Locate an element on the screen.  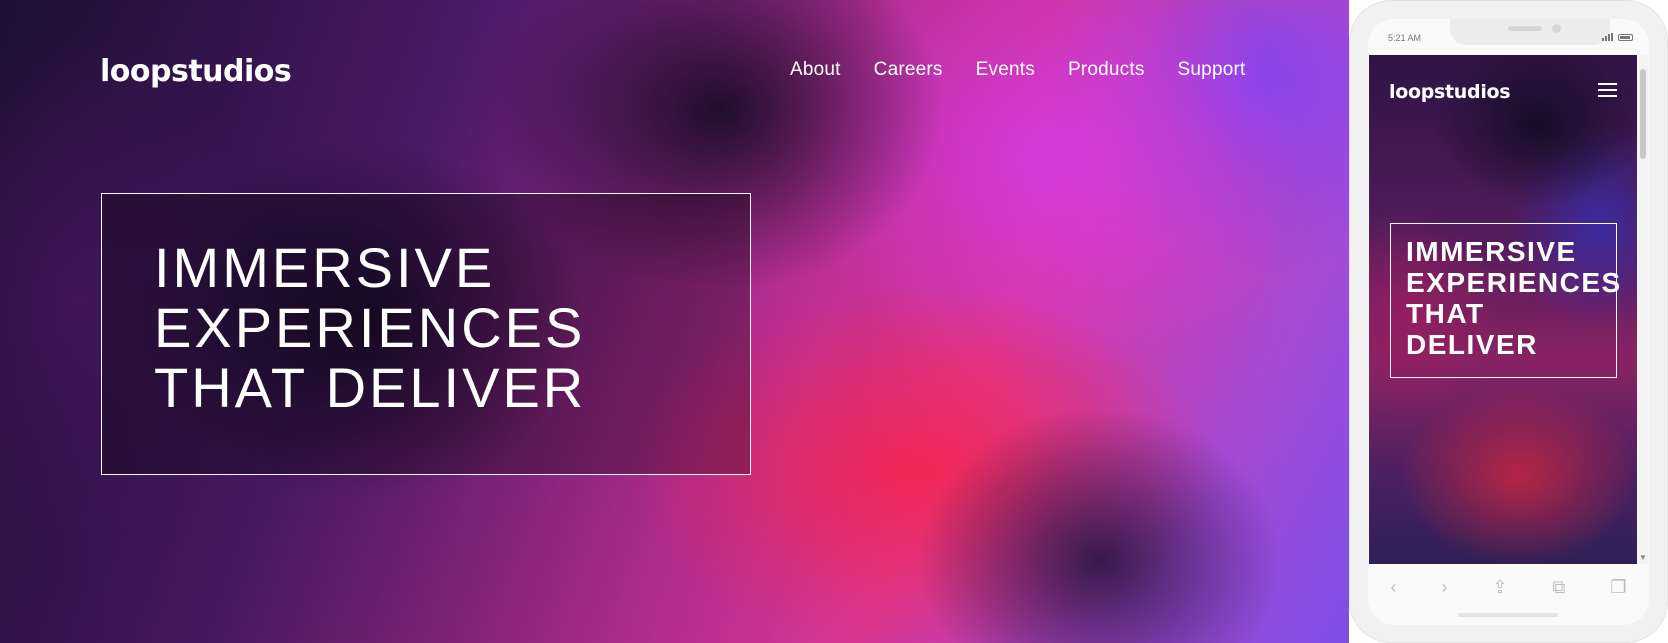
home-indicator is located at coordinates (1508, 615).